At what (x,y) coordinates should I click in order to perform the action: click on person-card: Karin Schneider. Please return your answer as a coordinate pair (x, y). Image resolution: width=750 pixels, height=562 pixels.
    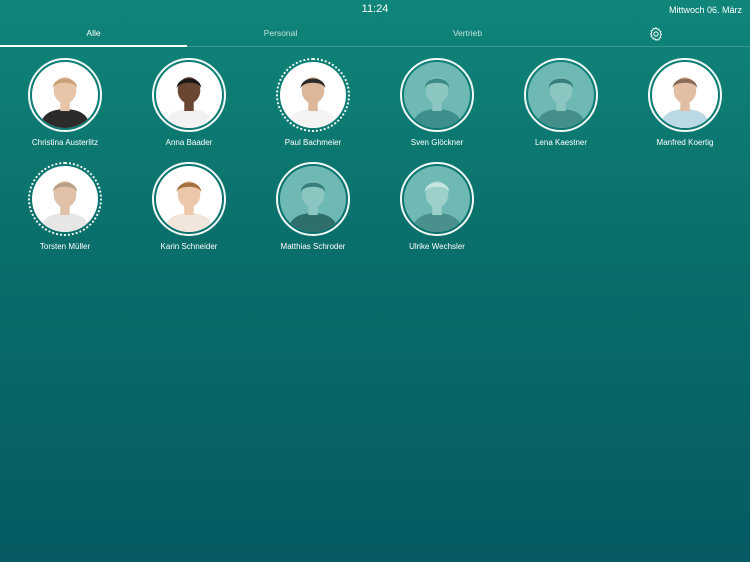
    Looking at the image, I should click on (189, 206).